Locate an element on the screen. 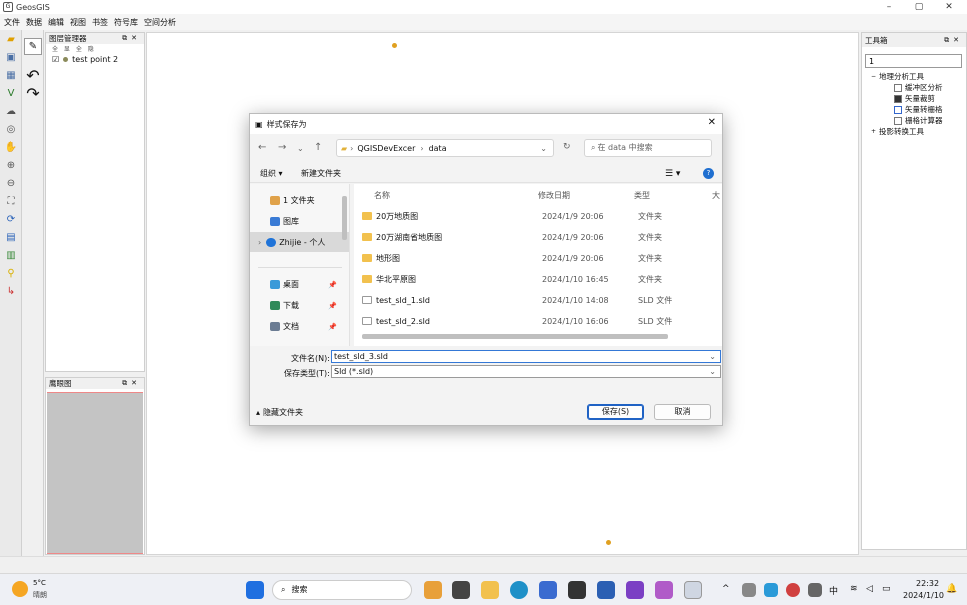 This screenshot has width=967, height=605. undo-icon: ↶ is located at coordinates (33, 75).